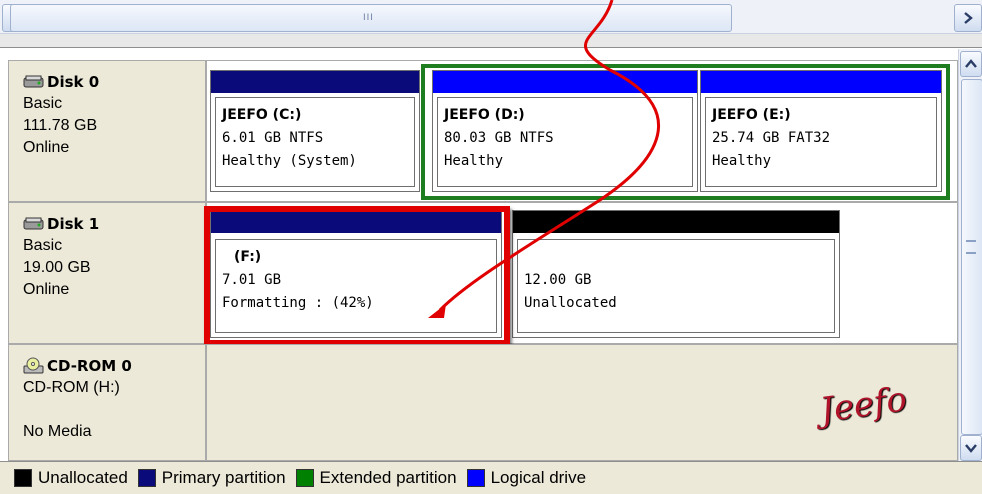  I want to click on legend-item-extended: Extended partition, so click(376, 478).